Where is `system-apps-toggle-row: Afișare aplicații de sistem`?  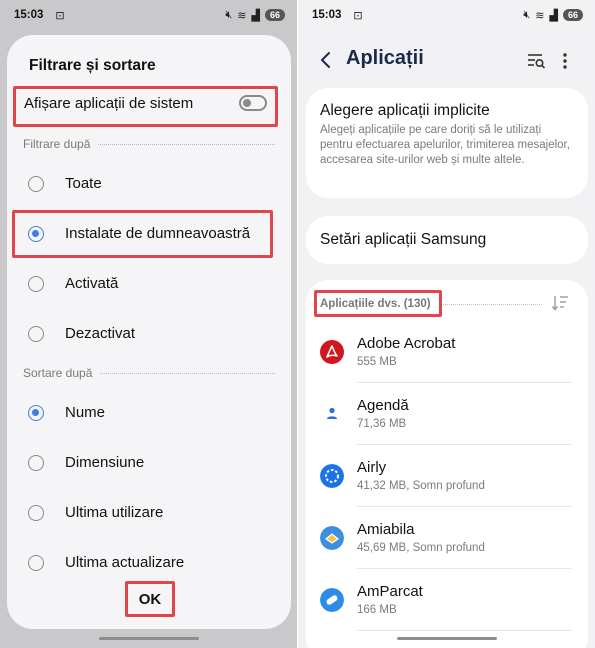
system-apps-toggle-row: Afișare aplicații de sistem is located at coordinates (146, 104).